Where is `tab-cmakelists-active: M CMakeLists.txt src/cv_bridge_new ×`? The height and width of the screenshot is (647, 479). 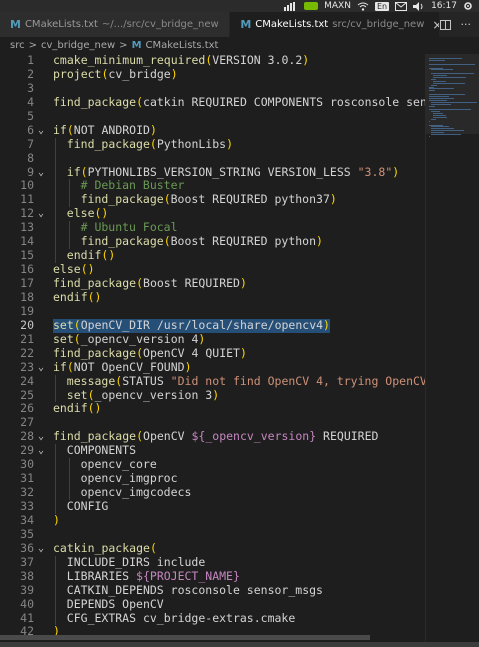 tab-cmakelists-active: M CMakeLists.txt src/cv_bridge_new × is located at coordinates (335, 24).